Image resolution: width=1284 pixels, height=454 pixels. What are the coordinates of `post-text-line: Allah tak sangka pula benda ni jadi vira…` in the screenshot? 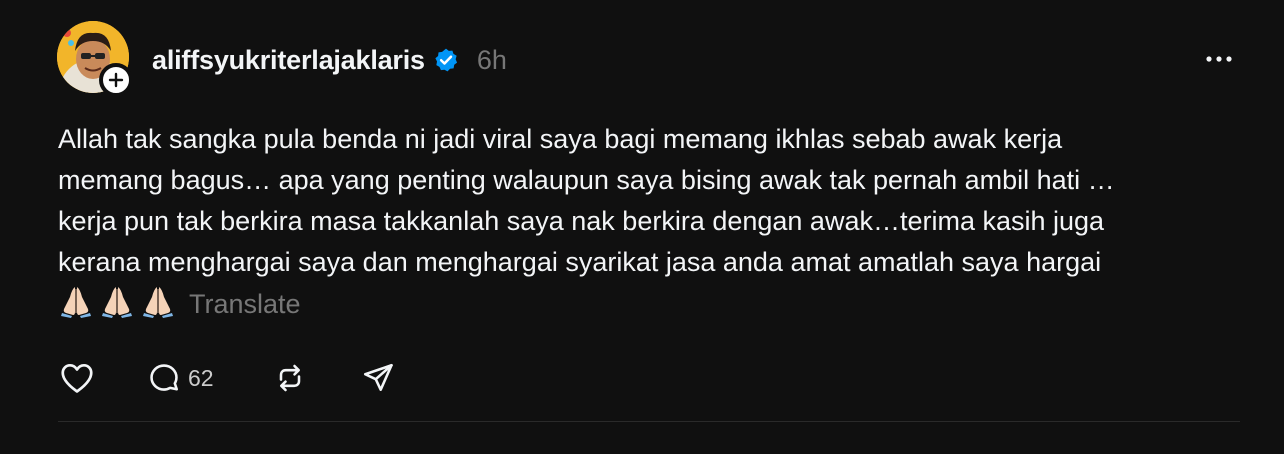 It's located at (560, 139).